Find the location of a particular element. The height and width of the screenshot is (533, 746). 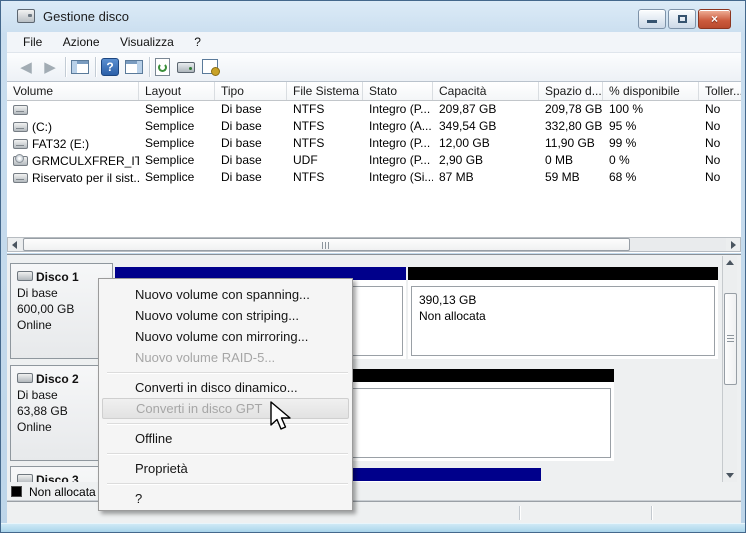

scroll-left-button is located at coordinates (15, 244).